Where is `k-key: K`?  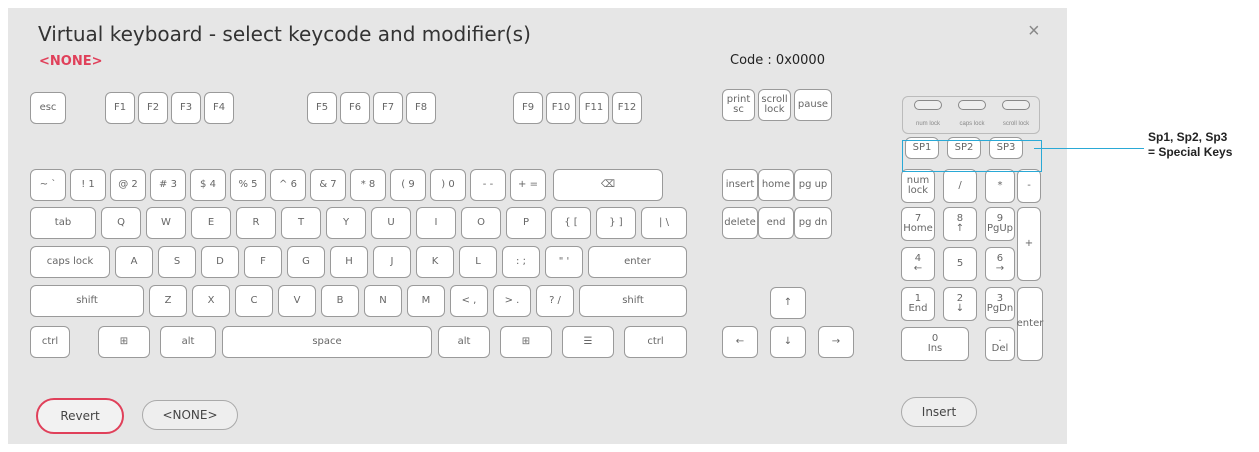 k-key: K is located at coordinates (435, 262).